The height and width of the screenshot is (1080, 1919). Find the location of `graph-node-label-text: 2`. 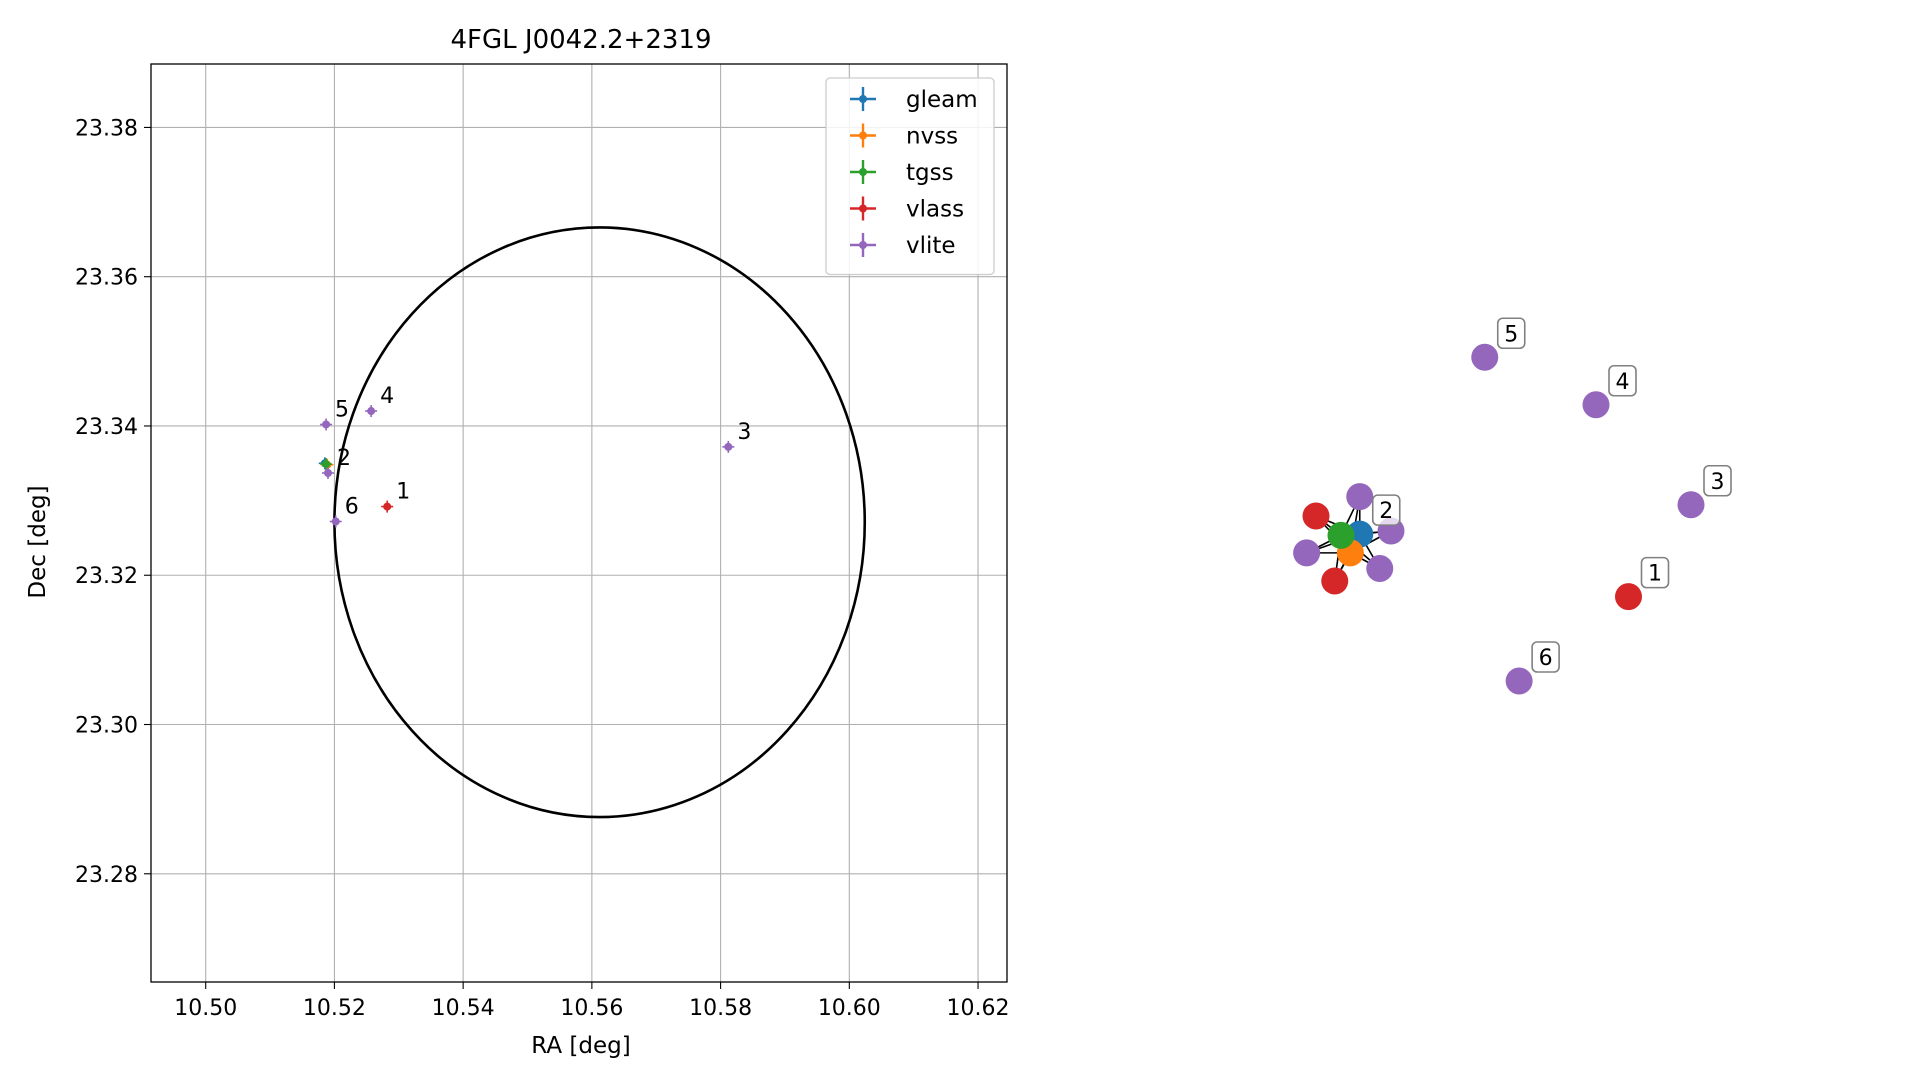

graph-node-label-text: 2 is located at coordinates (1386, 511).